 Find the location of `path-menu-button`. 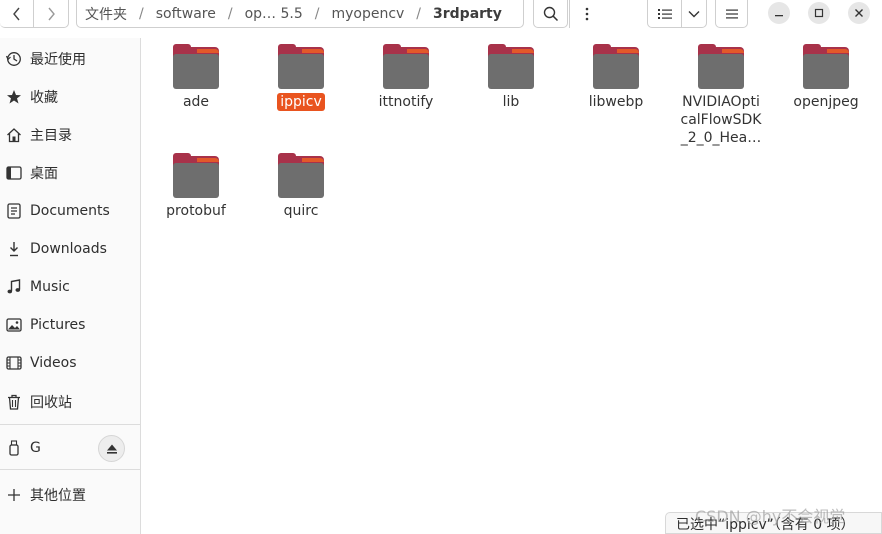

path-menu-button is located at coordinates (586, 14).